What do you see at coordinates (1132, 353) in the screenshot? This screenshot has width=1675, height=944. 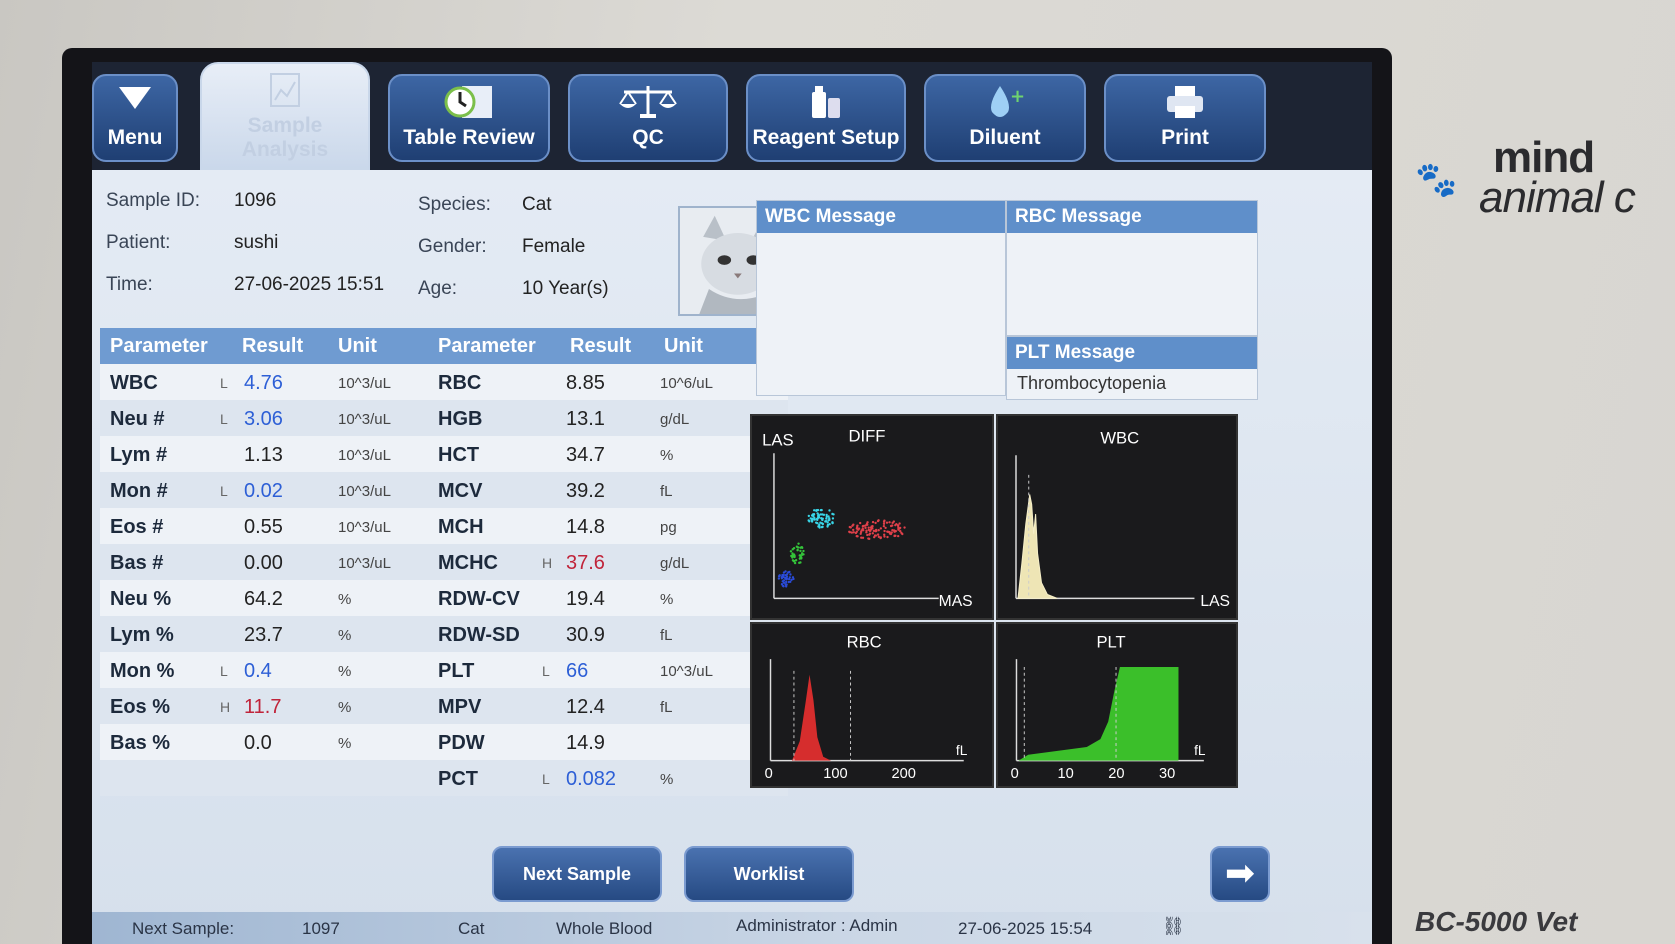 I see `plt-message-title: PLT Message` at bounding box center [1132, 353].